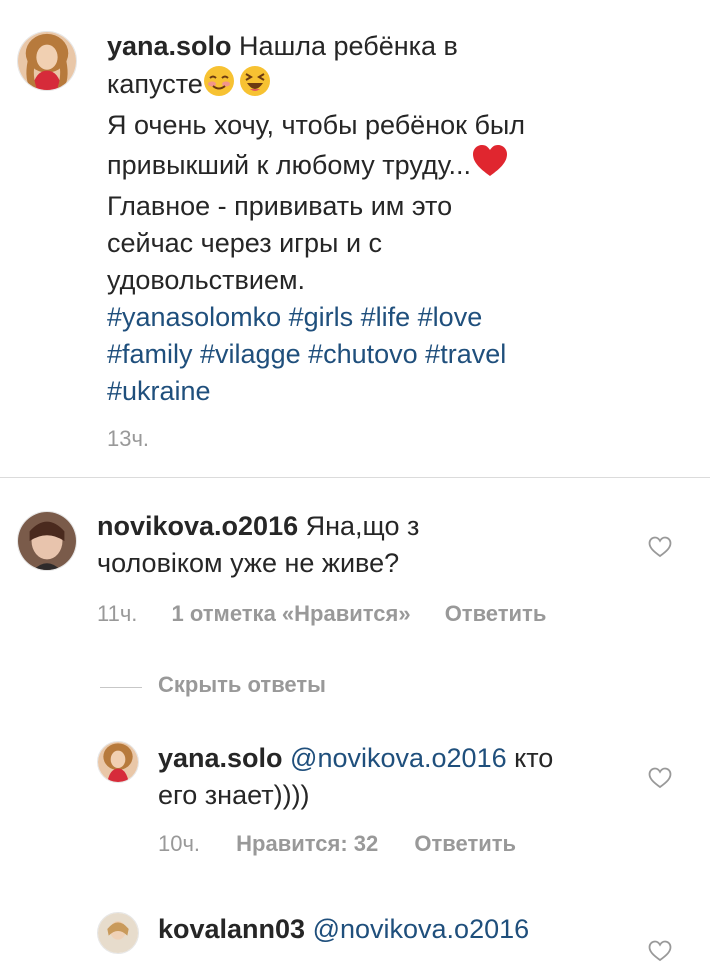 This screenshot has width=710, height=962. Describe the element at coordinates (121, 687) in the screenshot. I see `hide-replies-line` at that location.